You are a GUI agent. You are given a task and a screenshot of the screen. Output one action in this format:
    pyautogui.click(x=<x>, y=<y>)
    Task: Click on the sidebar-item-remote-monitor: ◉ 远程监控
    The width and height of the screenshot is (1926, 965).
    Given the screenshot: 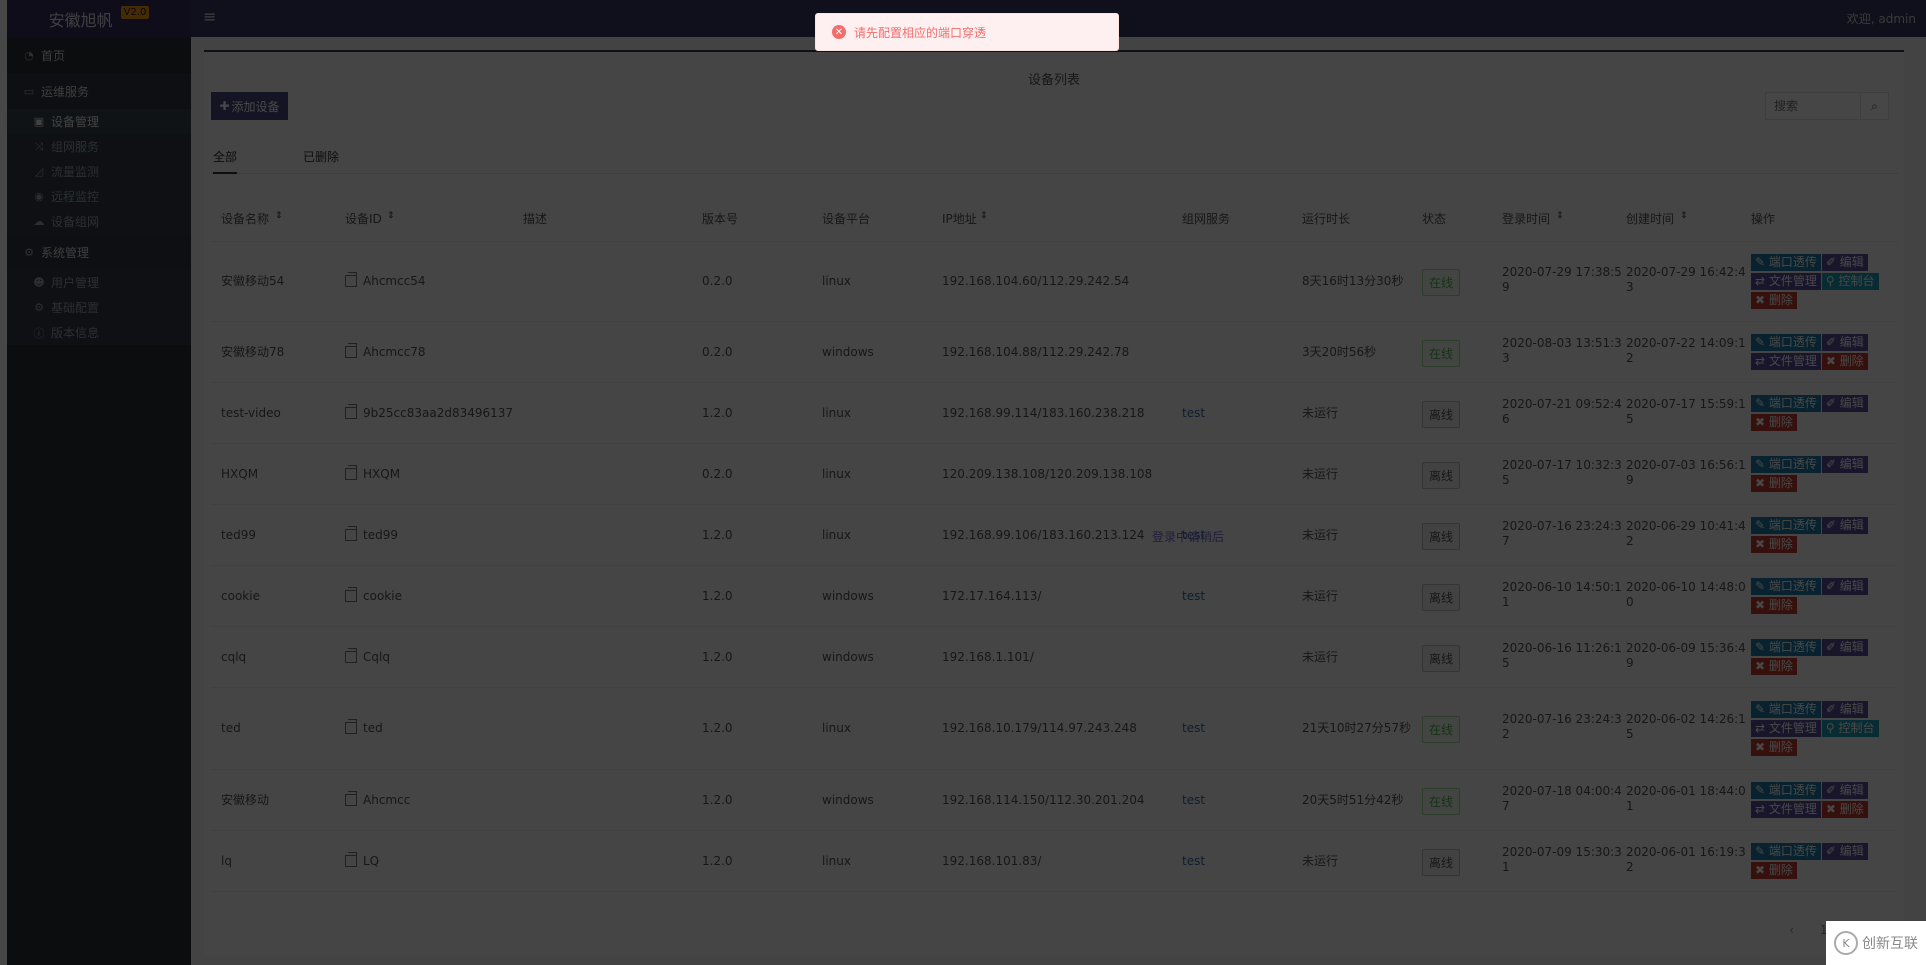 What is the action you would take?
    pyautogui.click(x=99, y=196)
    